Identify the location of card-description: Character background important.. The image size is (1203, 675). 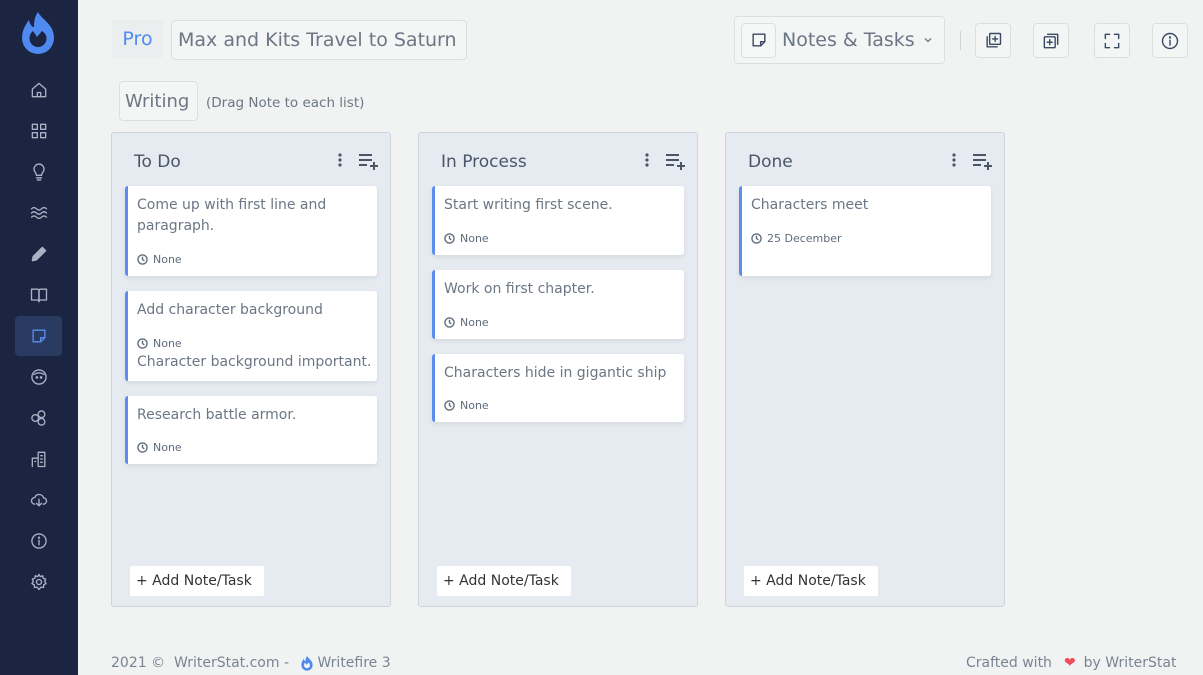
(254, 362).